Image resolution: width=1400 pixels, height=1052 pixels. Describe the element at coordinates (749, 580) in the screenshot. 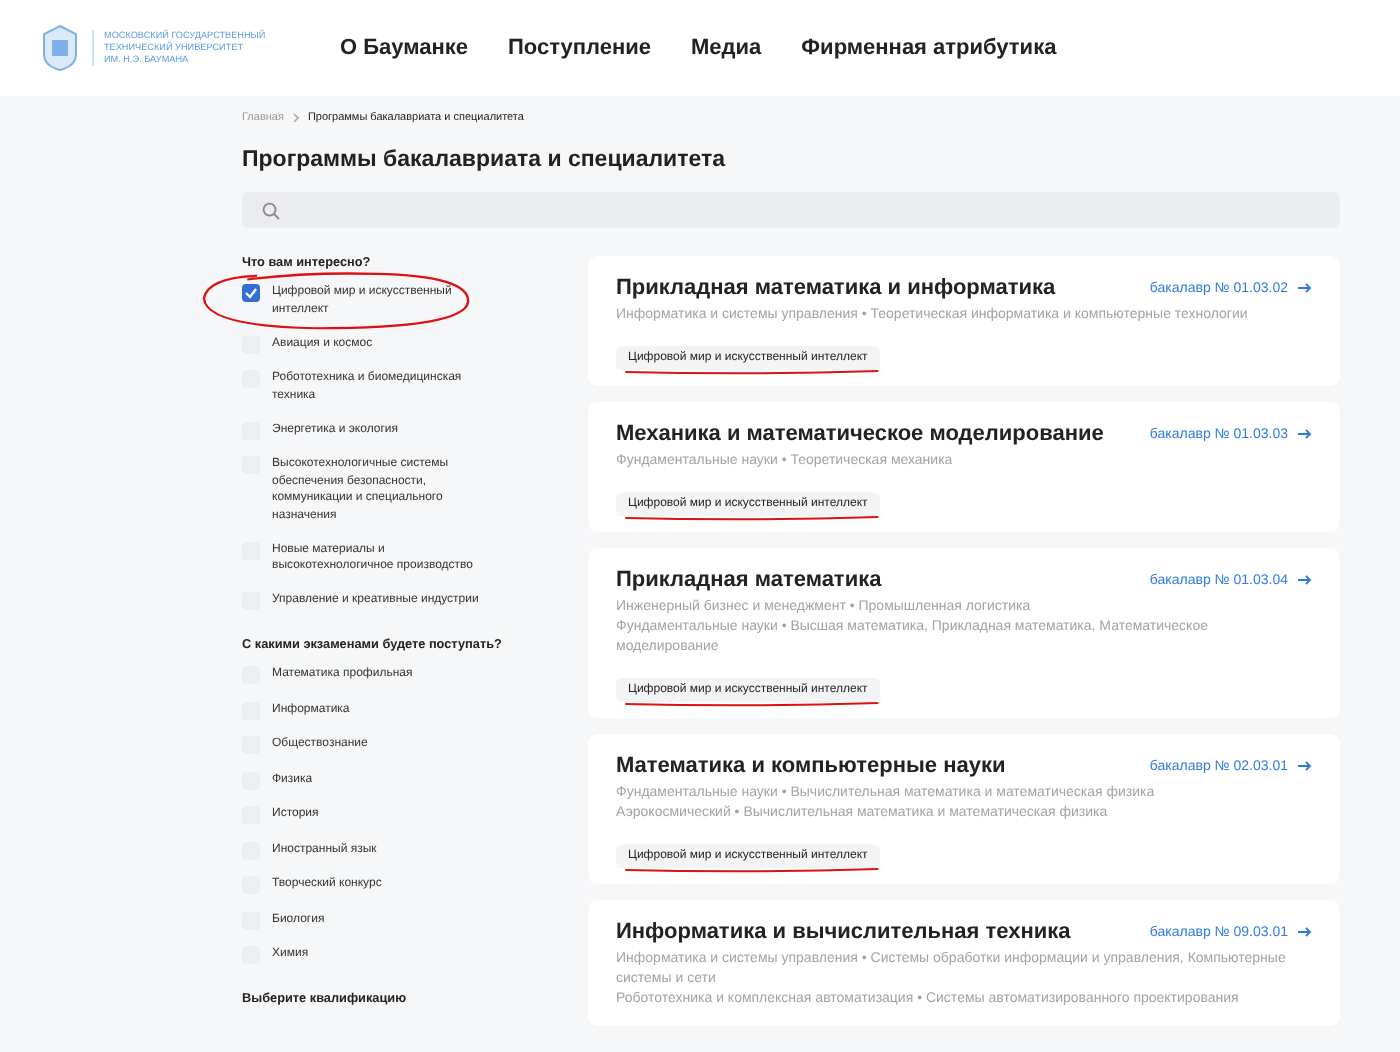

I see `program-title: Прикладная математика` at that location.